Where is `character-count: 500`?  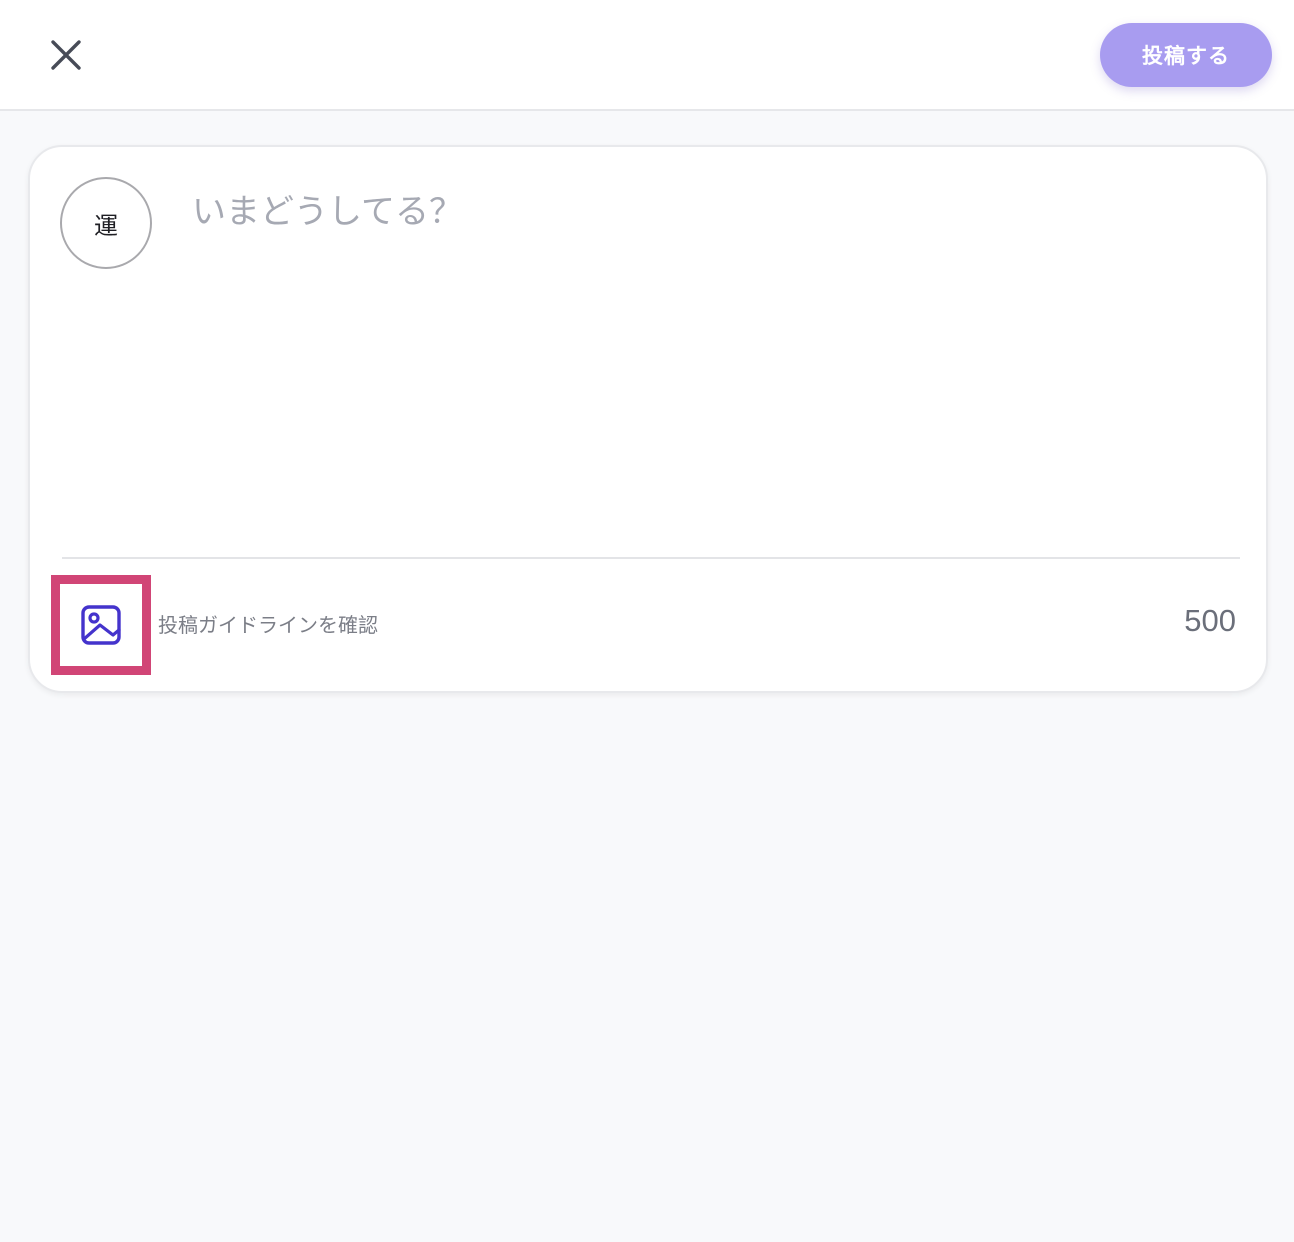
character-count: 500 is located at coordinates (1210, 620).